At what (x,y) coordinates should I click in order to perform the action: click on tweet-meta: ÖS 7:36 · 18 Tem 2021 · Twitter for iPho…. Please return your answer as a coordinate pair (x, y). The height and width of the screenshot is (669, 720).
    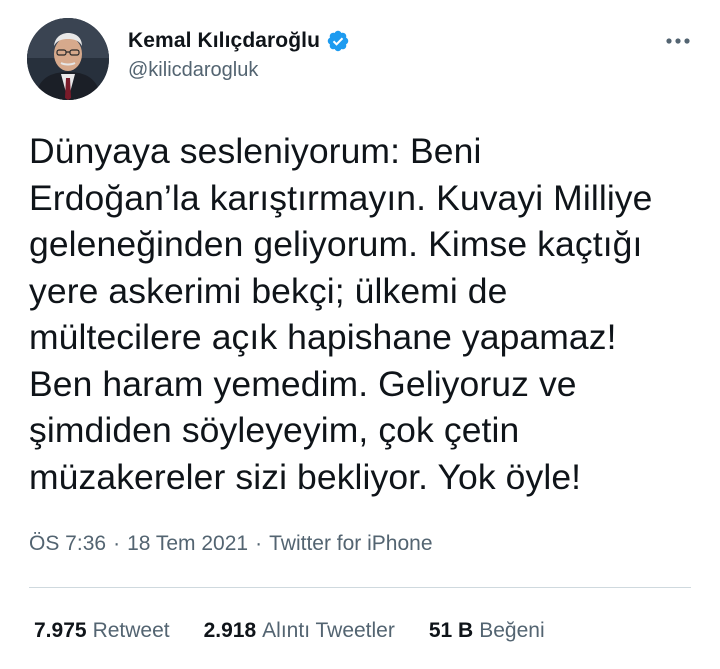
    Looking at the image, I should click on (231, 544).